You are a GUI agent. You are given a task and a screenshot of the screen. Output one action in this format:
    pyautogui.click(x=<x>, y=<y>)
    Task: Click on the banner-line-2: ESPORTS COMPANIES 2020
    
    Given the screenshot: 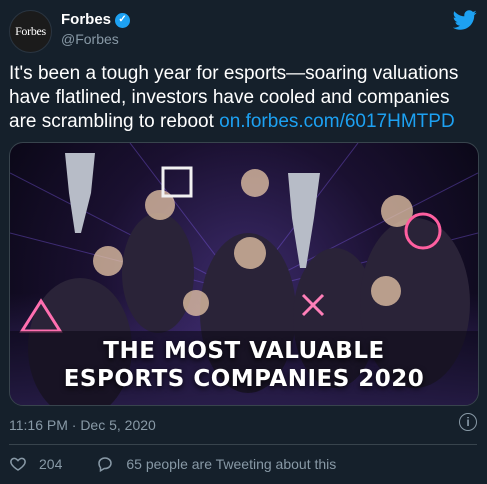 What is the action you would take?
    pyautogui.click(x=244, y=379)
    